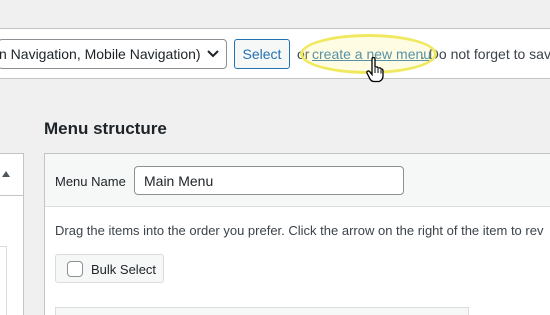 The height and width of the screenshot is (315, 550). I want to click on menu-select-value: n Navigation, Mobile Navigation), so click(100, 54).